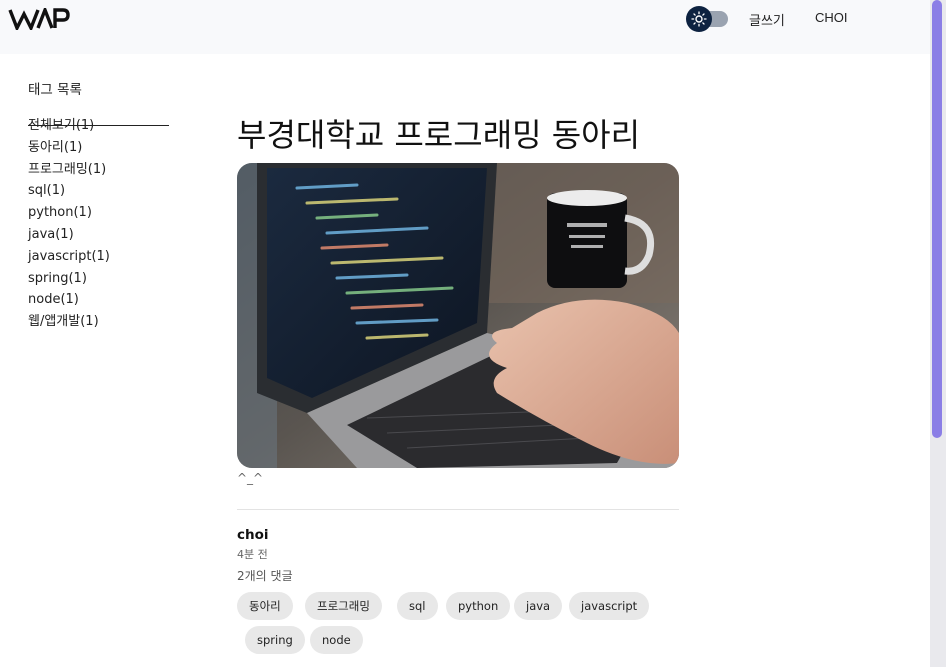 Image resolution: width=946 pixels, height=667 pixels. I want to click on post-tag-chip: node, so click(336, 640).